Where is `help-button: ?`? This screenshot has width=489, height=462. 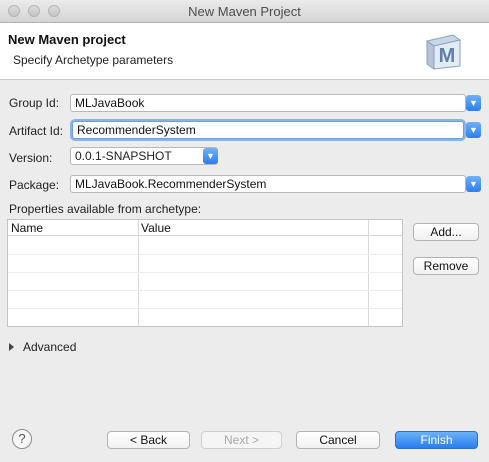
help-button: ? is located at coordinates (22, 439).